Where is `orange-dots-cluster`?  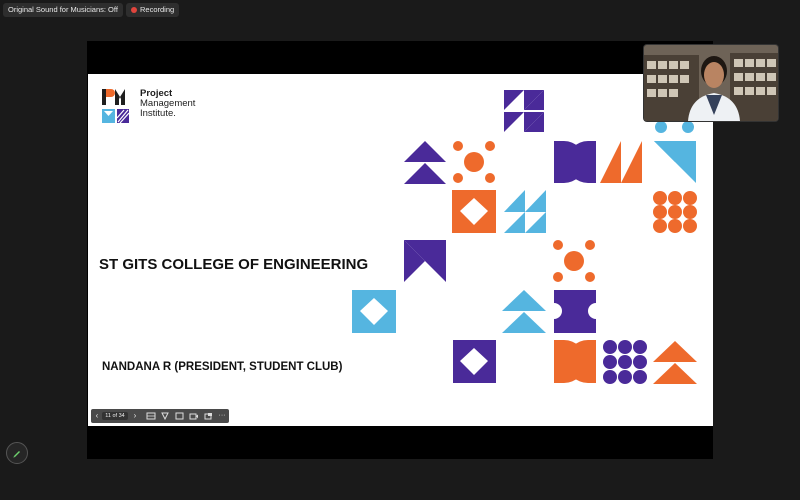 orange-dots-cluster is located at coordinates (474, 162).